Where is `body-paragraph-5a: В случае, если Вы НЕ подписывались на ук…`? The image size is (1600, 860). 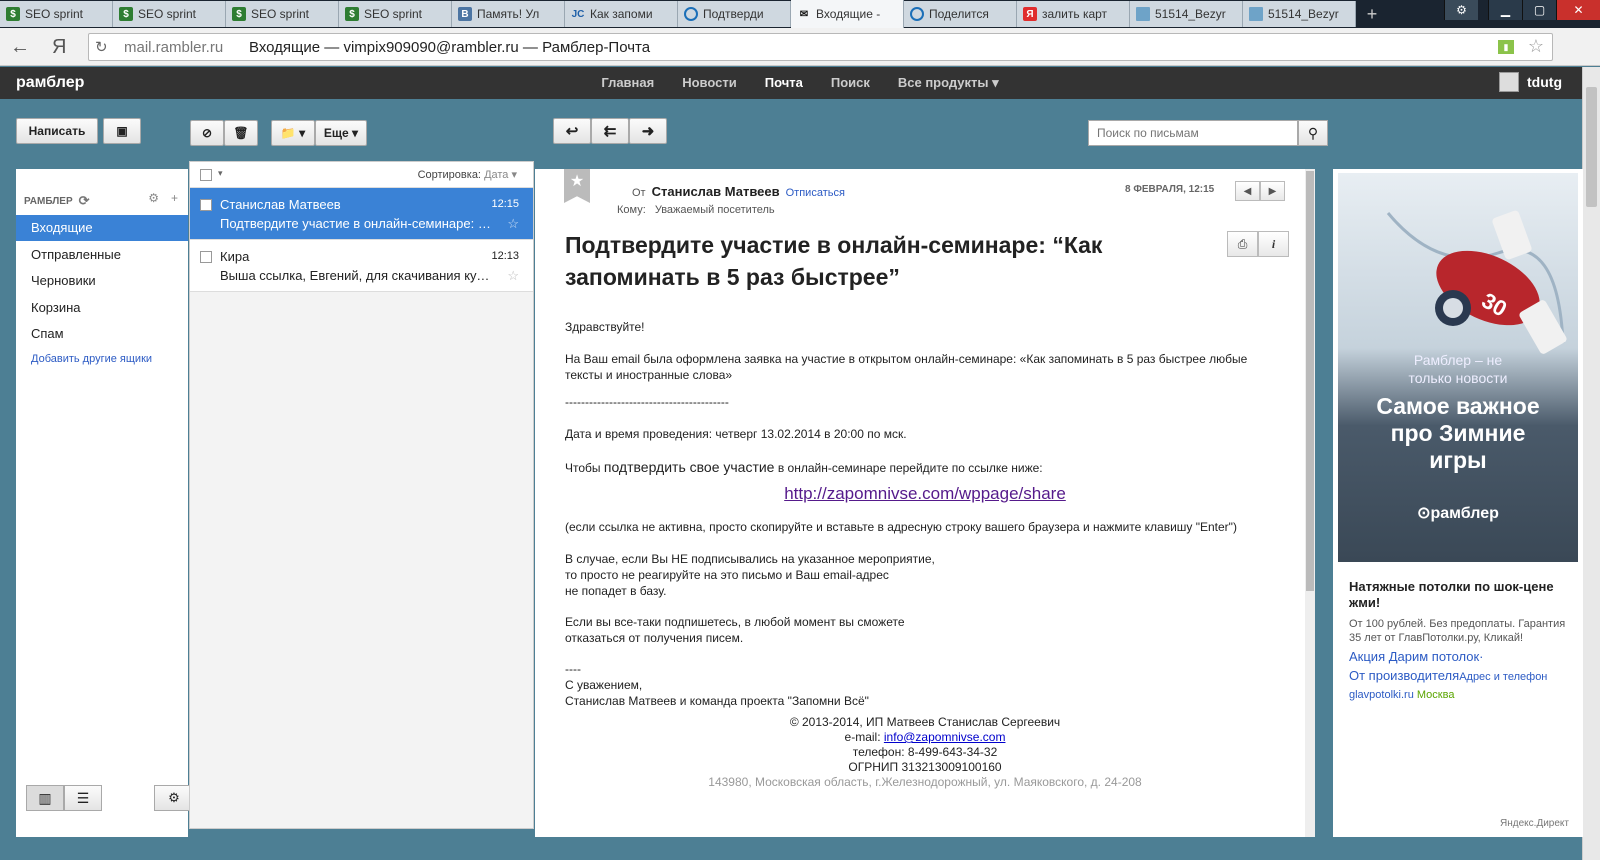
body-paragraph-5a: В случае, если Вы НЕ подписывались на ук… is located at coordinates (750, 559).